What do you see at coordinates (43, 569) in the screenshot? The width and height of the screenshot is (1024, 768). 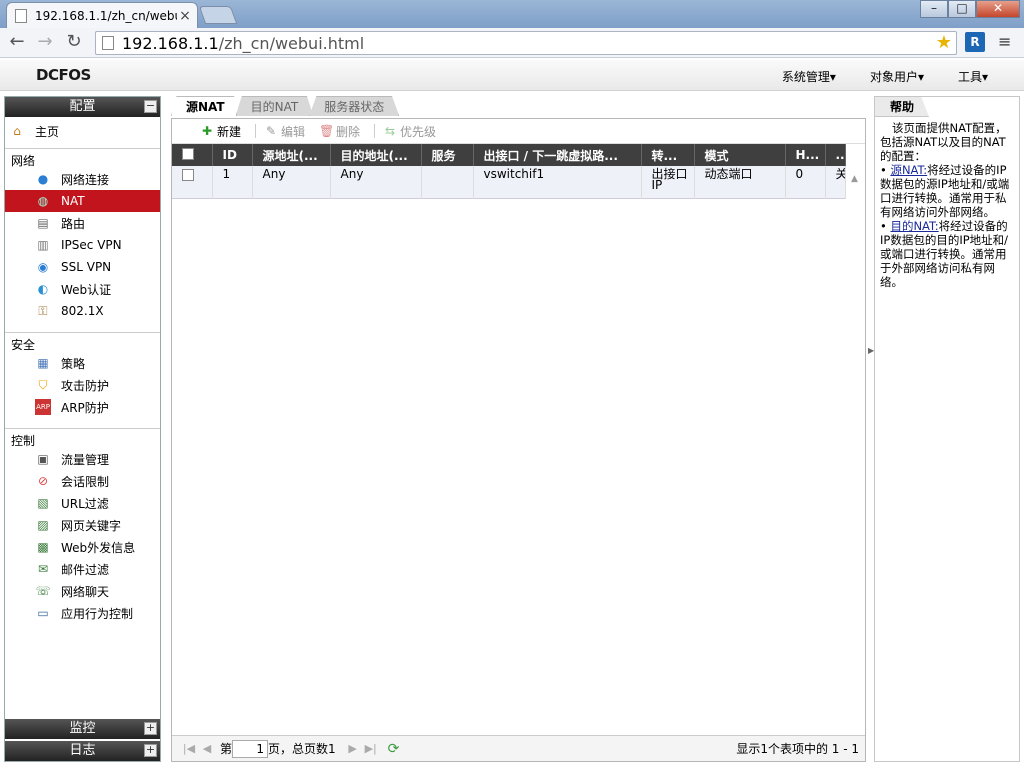 I see `mail-filter-icon: ✉` at bounding box center [43, 569].